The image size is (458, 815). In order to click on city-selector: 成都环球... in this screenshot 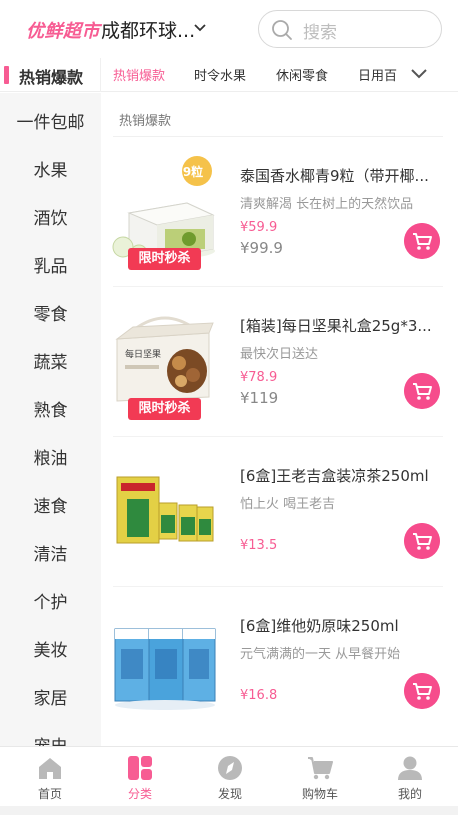, I will do `click(148, 29)`.